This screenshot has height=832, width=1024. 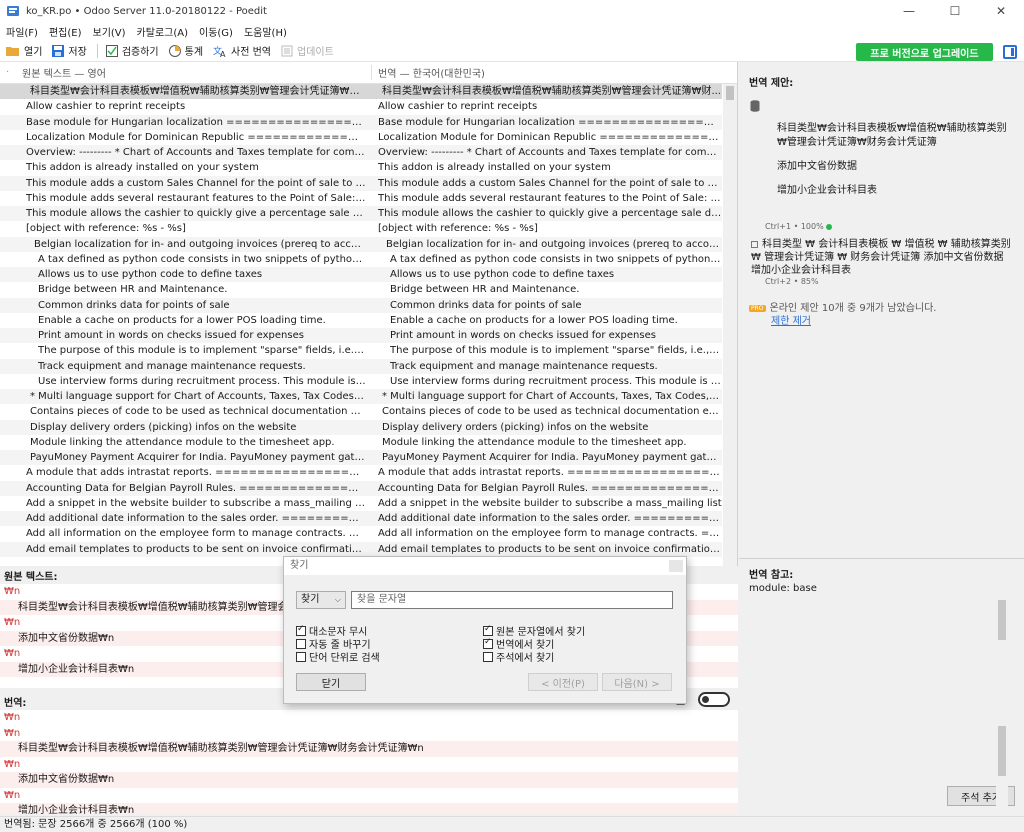 I want to click on source-pane-scrollbar-thumb, so click(x=1002, y=620).